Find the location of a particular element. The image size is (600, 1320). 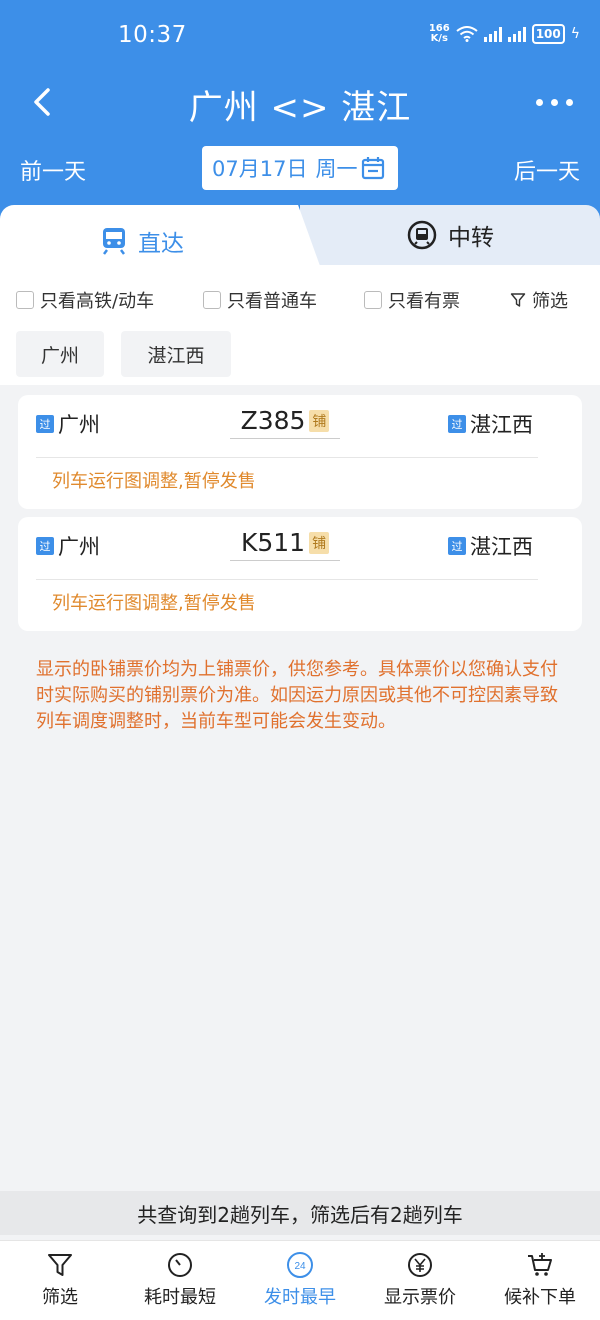

date-picker: 07月17日 周一 is located at coordinates (300, 168).